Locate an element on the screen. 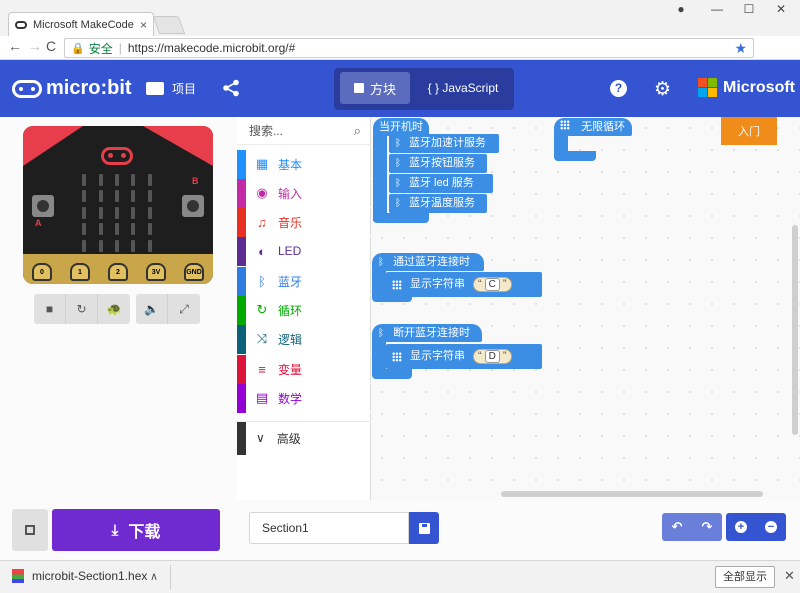  speaker-icon: 🔈 is located at coordinates (151, 309).